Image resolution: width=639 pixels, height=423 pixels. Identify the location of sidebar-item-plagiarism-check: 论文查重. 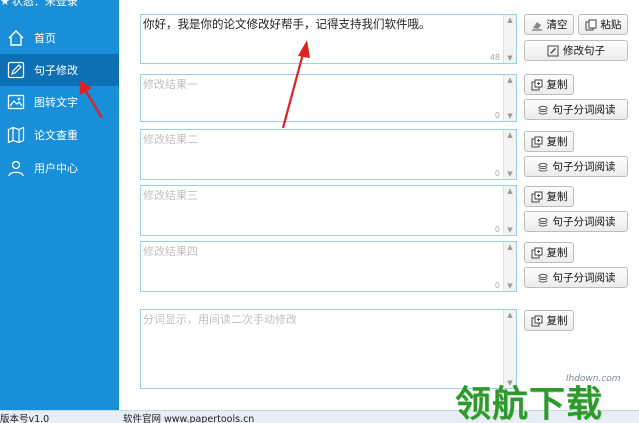
(59, 135).